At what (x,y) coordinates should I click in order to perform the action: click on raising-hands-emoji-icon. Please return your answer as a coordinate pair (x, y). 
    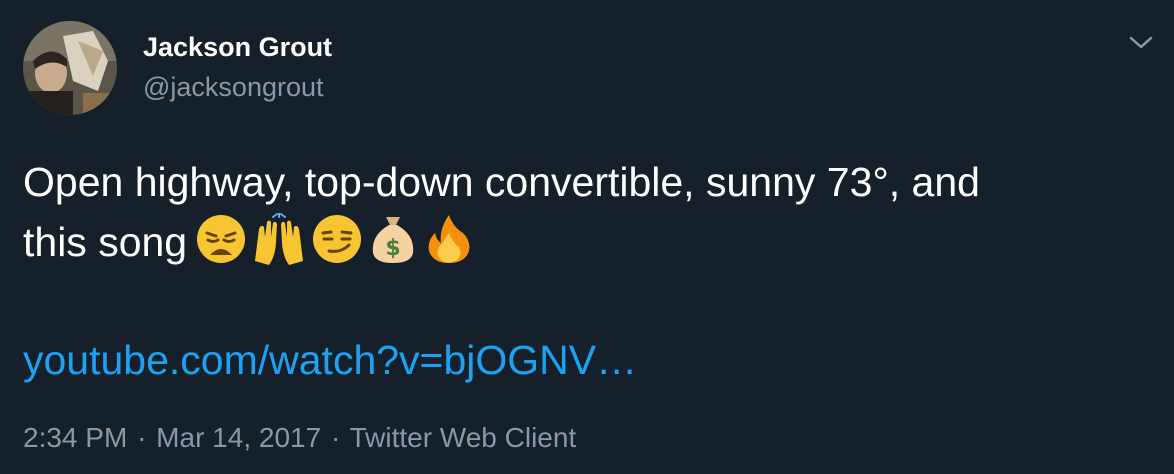
    Looking at the image, I should click on (279, 239).